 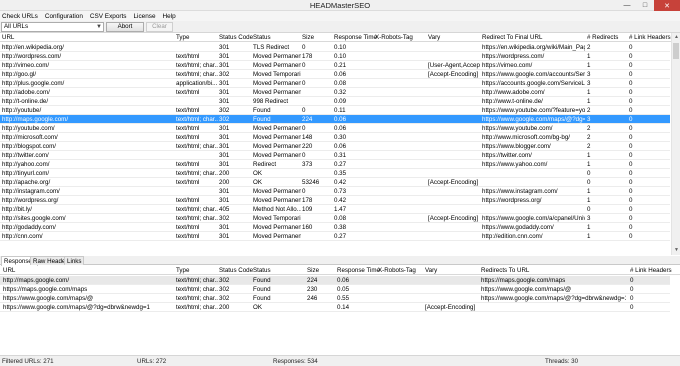 I want to click on responses-col-header: Redirects To URL, so click(x=505, y=270).